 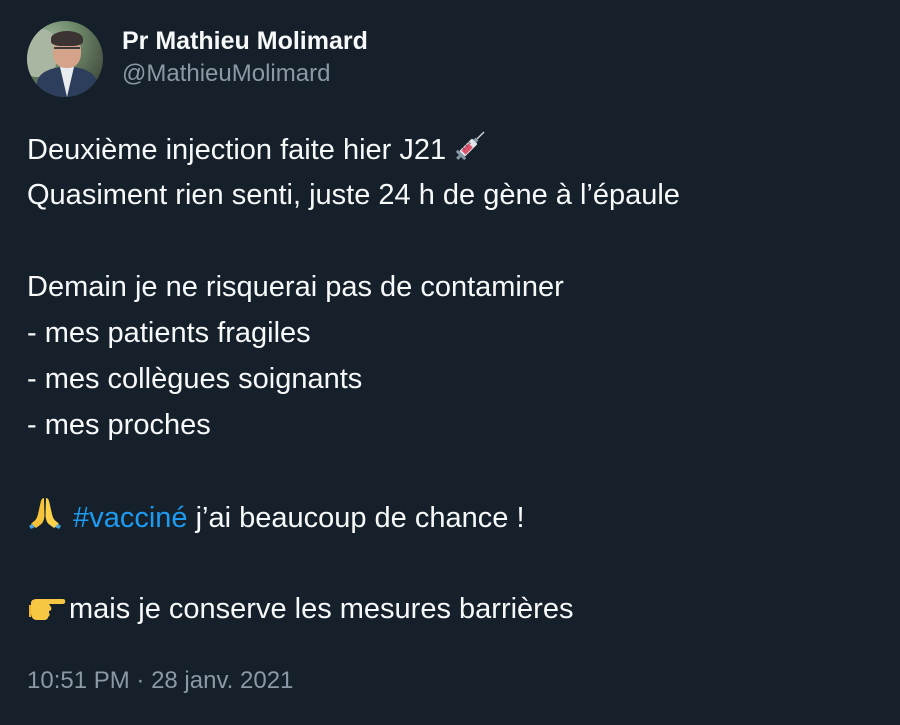 I want to click on tweet-line-3: Demain je ne risquerai pas de contaminer, so click(x=295, y=287).